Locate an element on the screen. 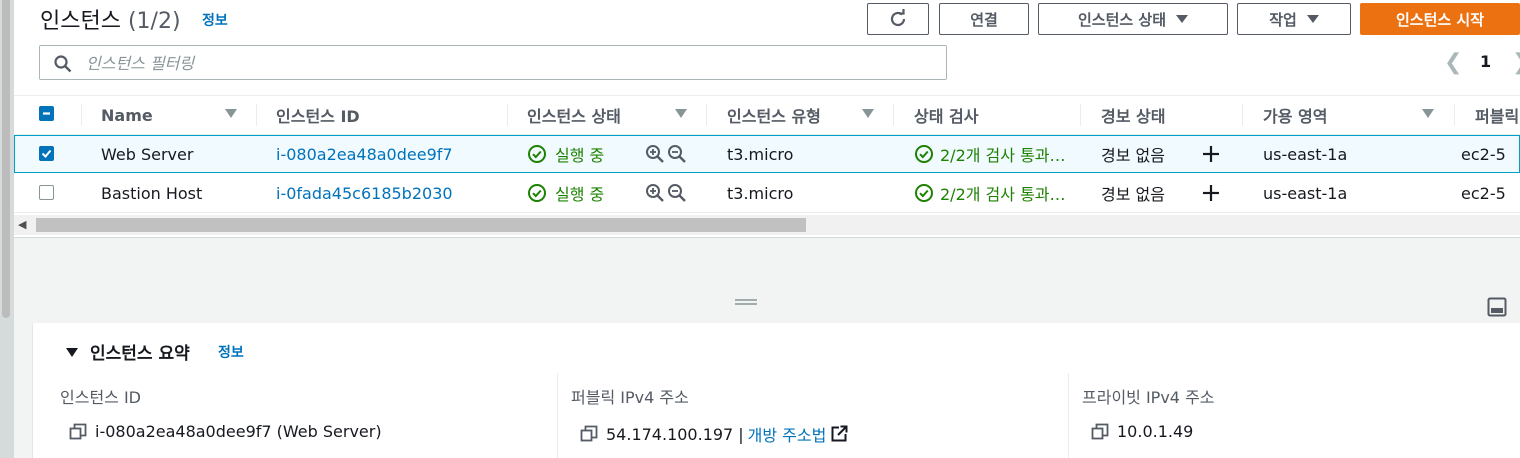 The height and width of the screenshot is (458, 1520). instance-id-link: i-0fada45c6185b2030 is located at coordinates (364, 193).